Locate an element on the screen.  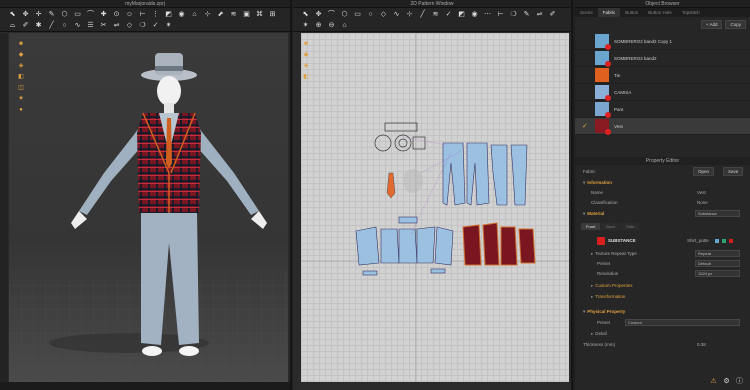
display-color-icon: ● is located at coordinates (21, 110).